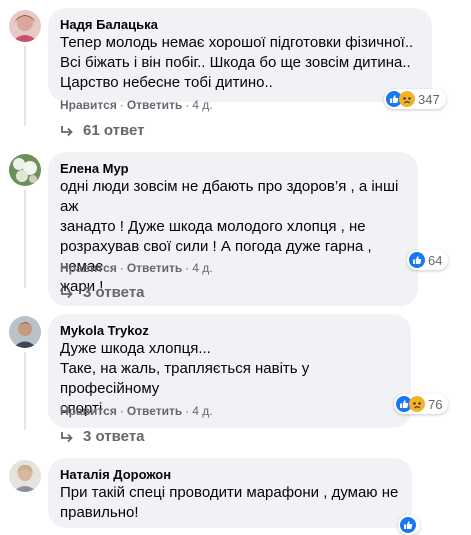  I want to click on reactions-summary: 64, so click(427, 260).